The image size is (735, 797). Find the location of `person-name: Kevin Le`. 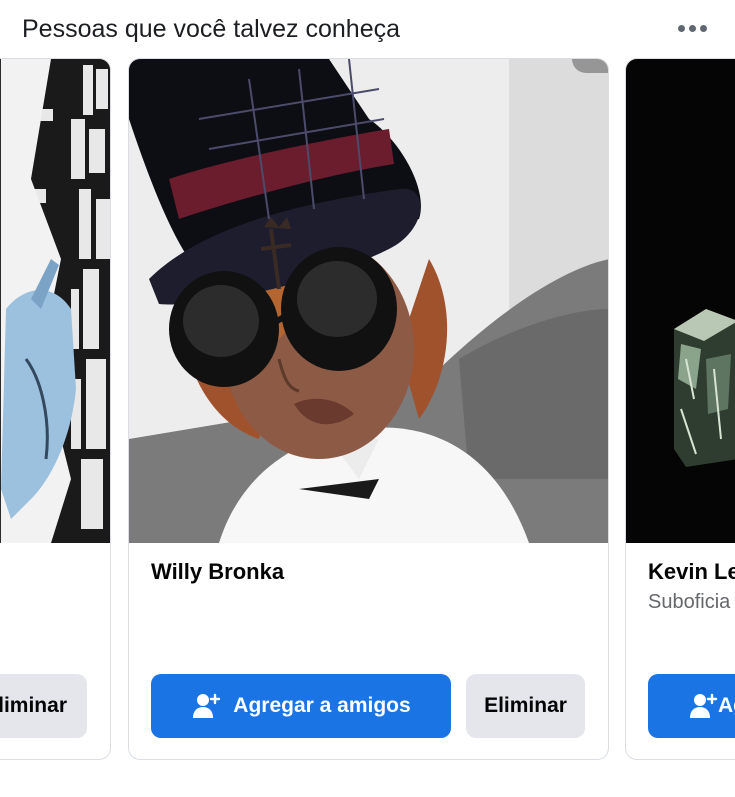

person-name: Kevin Le is located at coordinates (691, 572).